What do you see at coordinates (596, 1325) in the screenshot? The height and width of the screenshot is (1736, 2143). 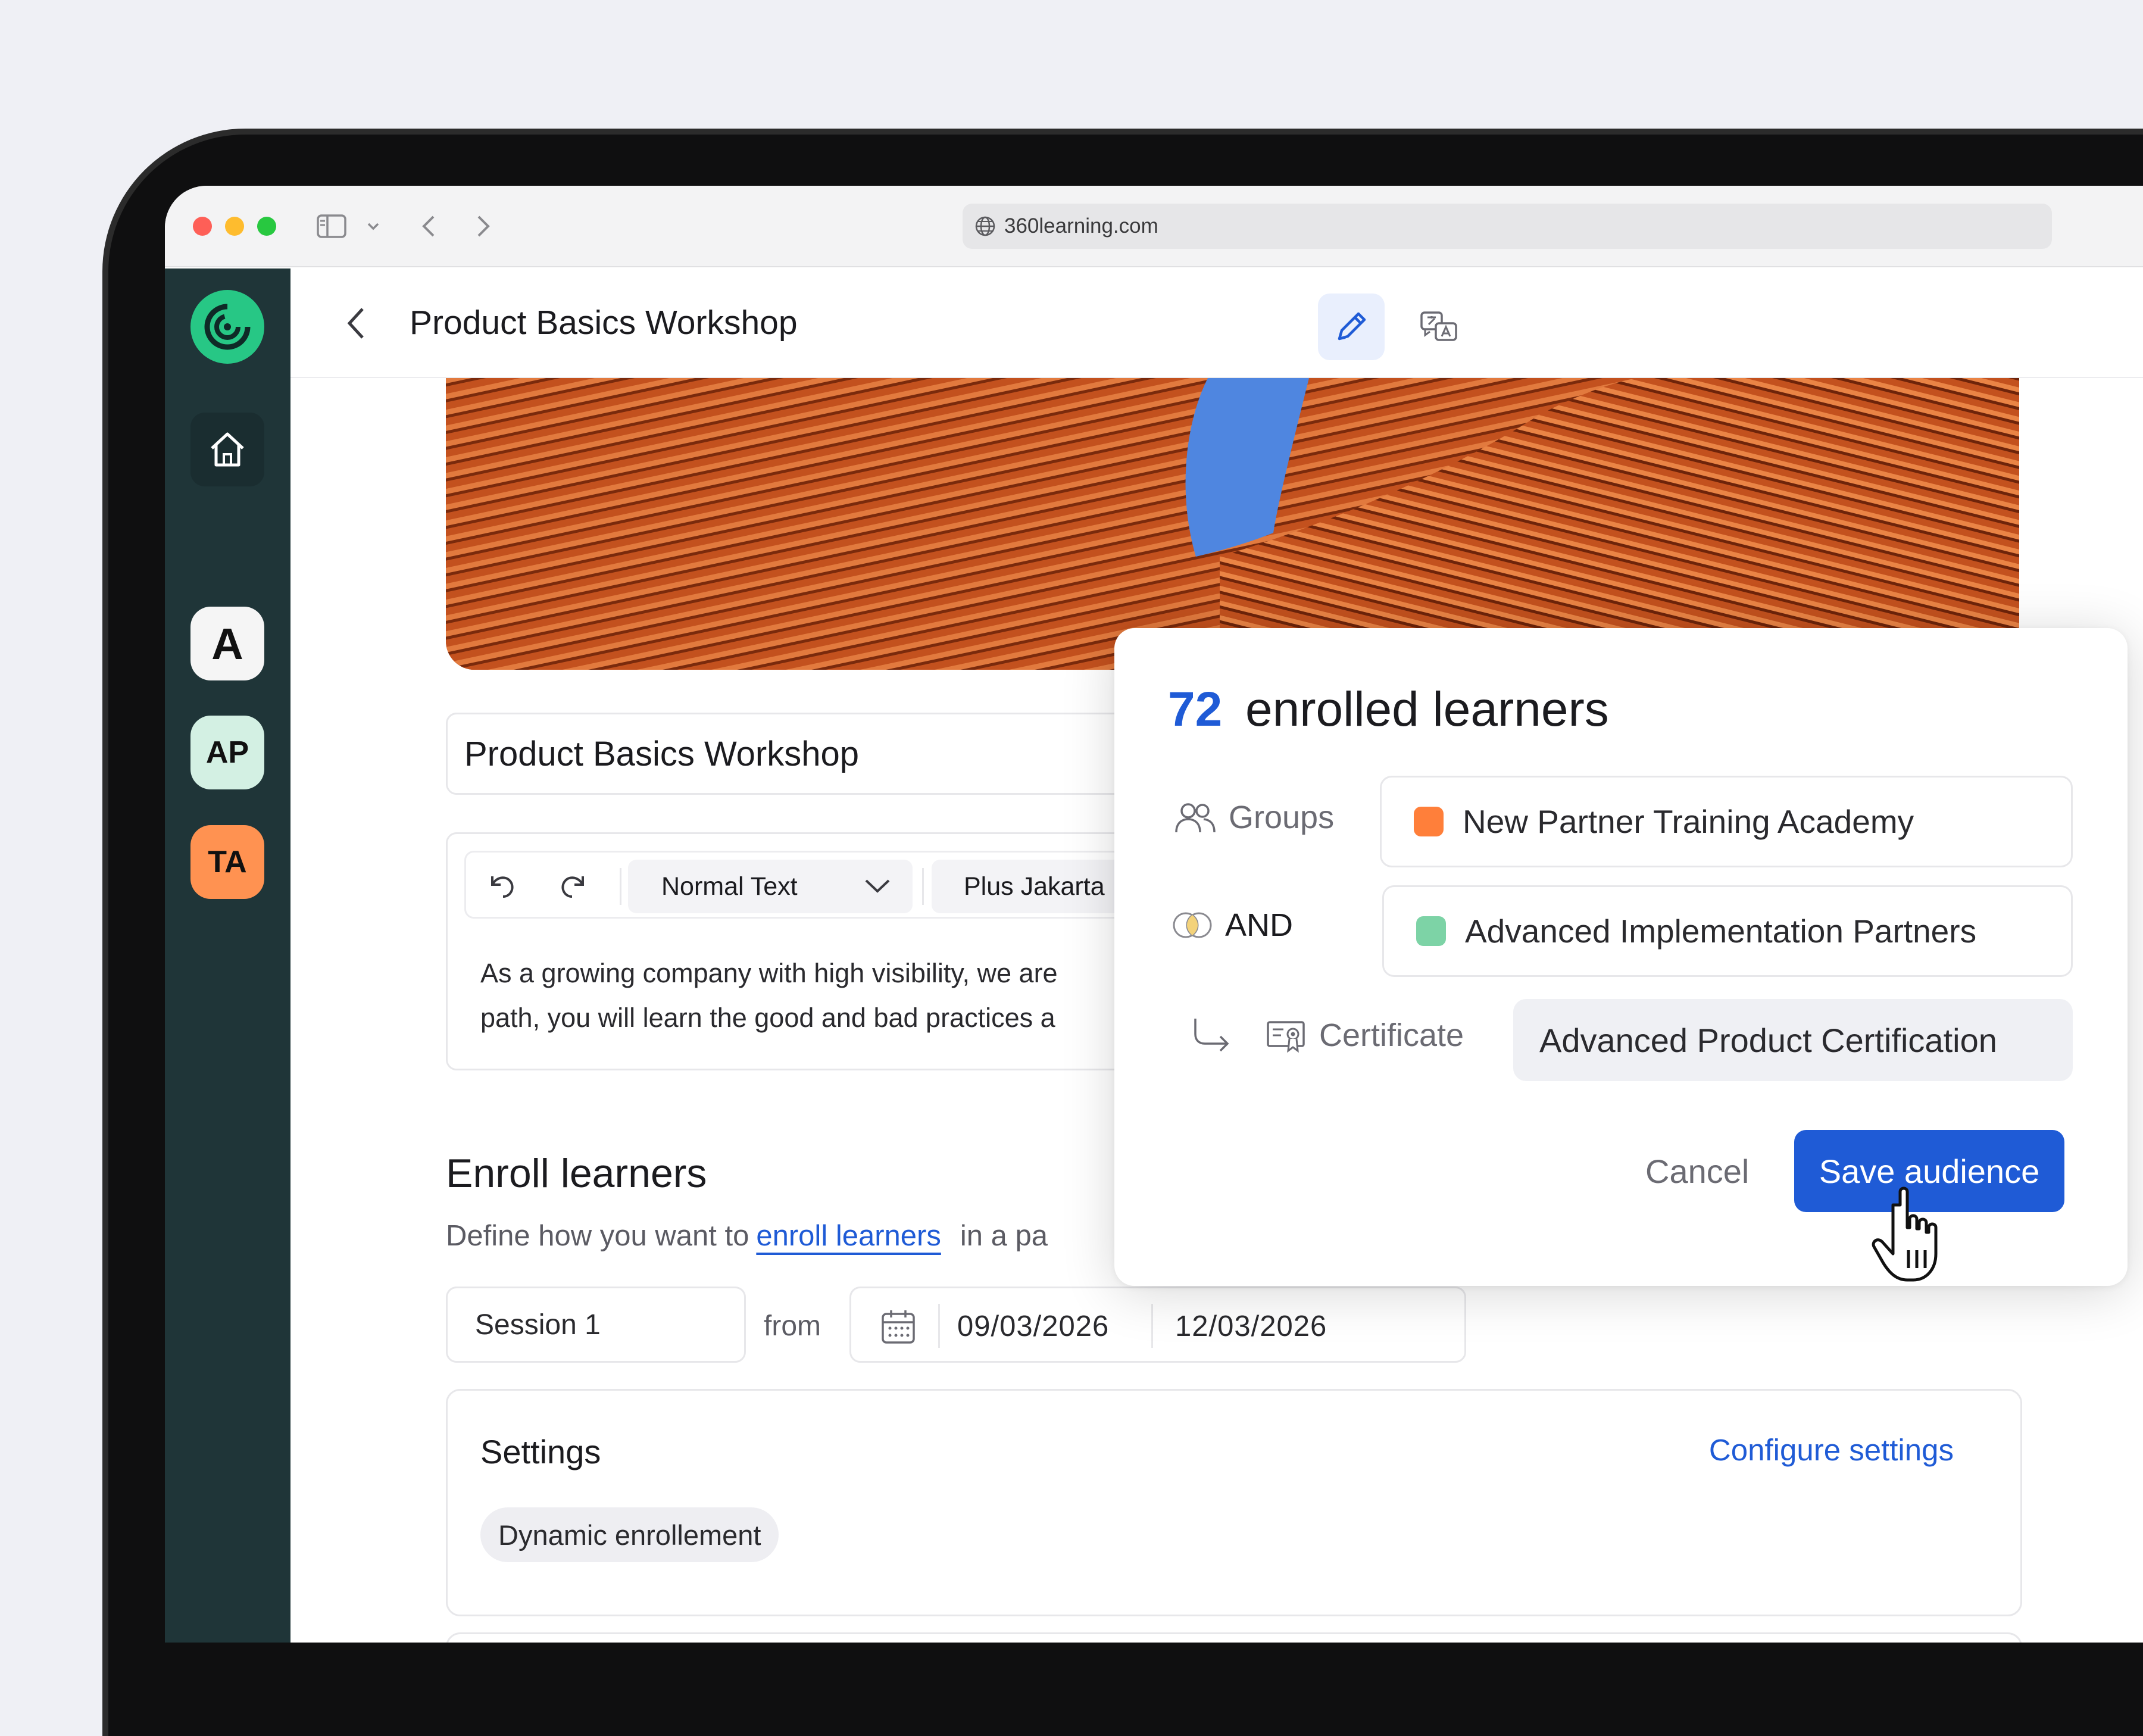 I see `session-select: Session 1` at bounding box center [596, 1325].